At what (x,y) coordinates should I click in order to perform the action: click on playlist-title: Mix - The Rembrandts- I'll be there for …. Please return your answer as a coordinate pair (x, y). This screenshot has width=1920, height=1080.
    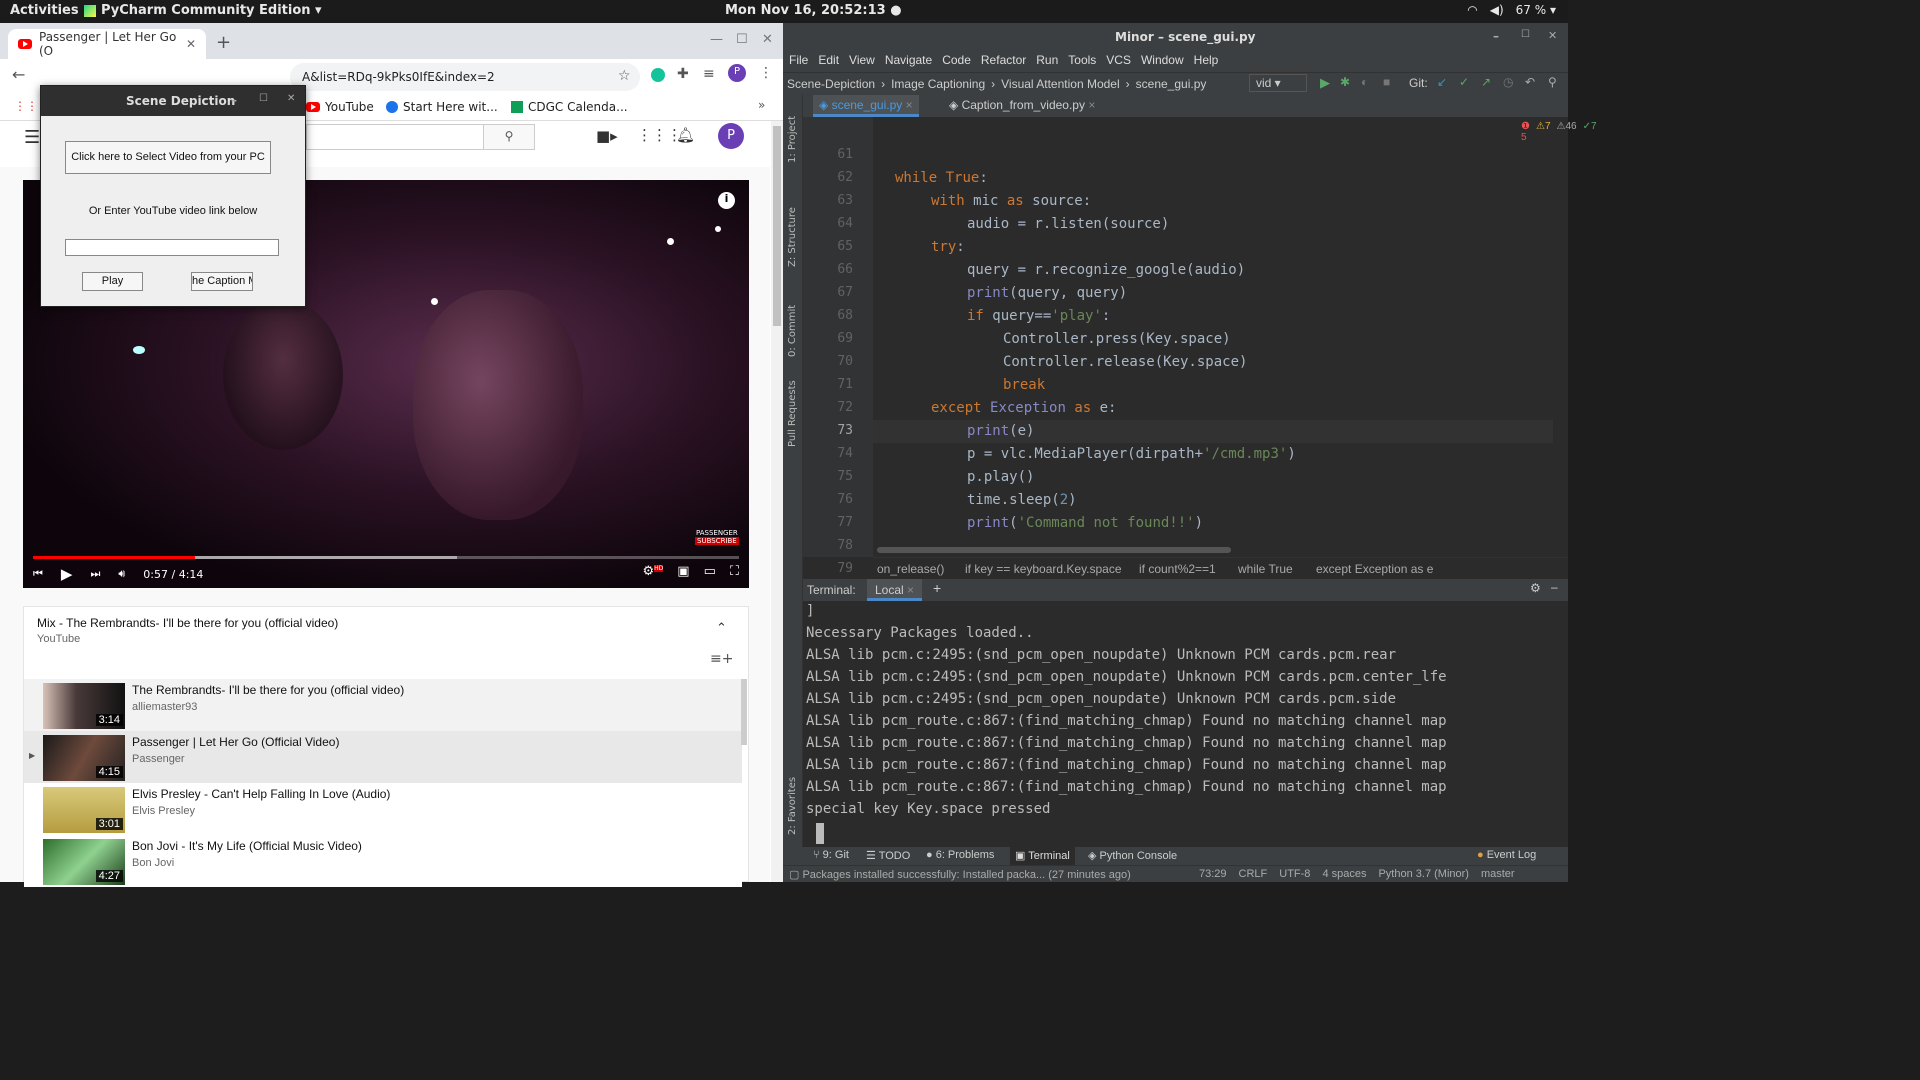
    Looking at the image, I should click on (187, 623).